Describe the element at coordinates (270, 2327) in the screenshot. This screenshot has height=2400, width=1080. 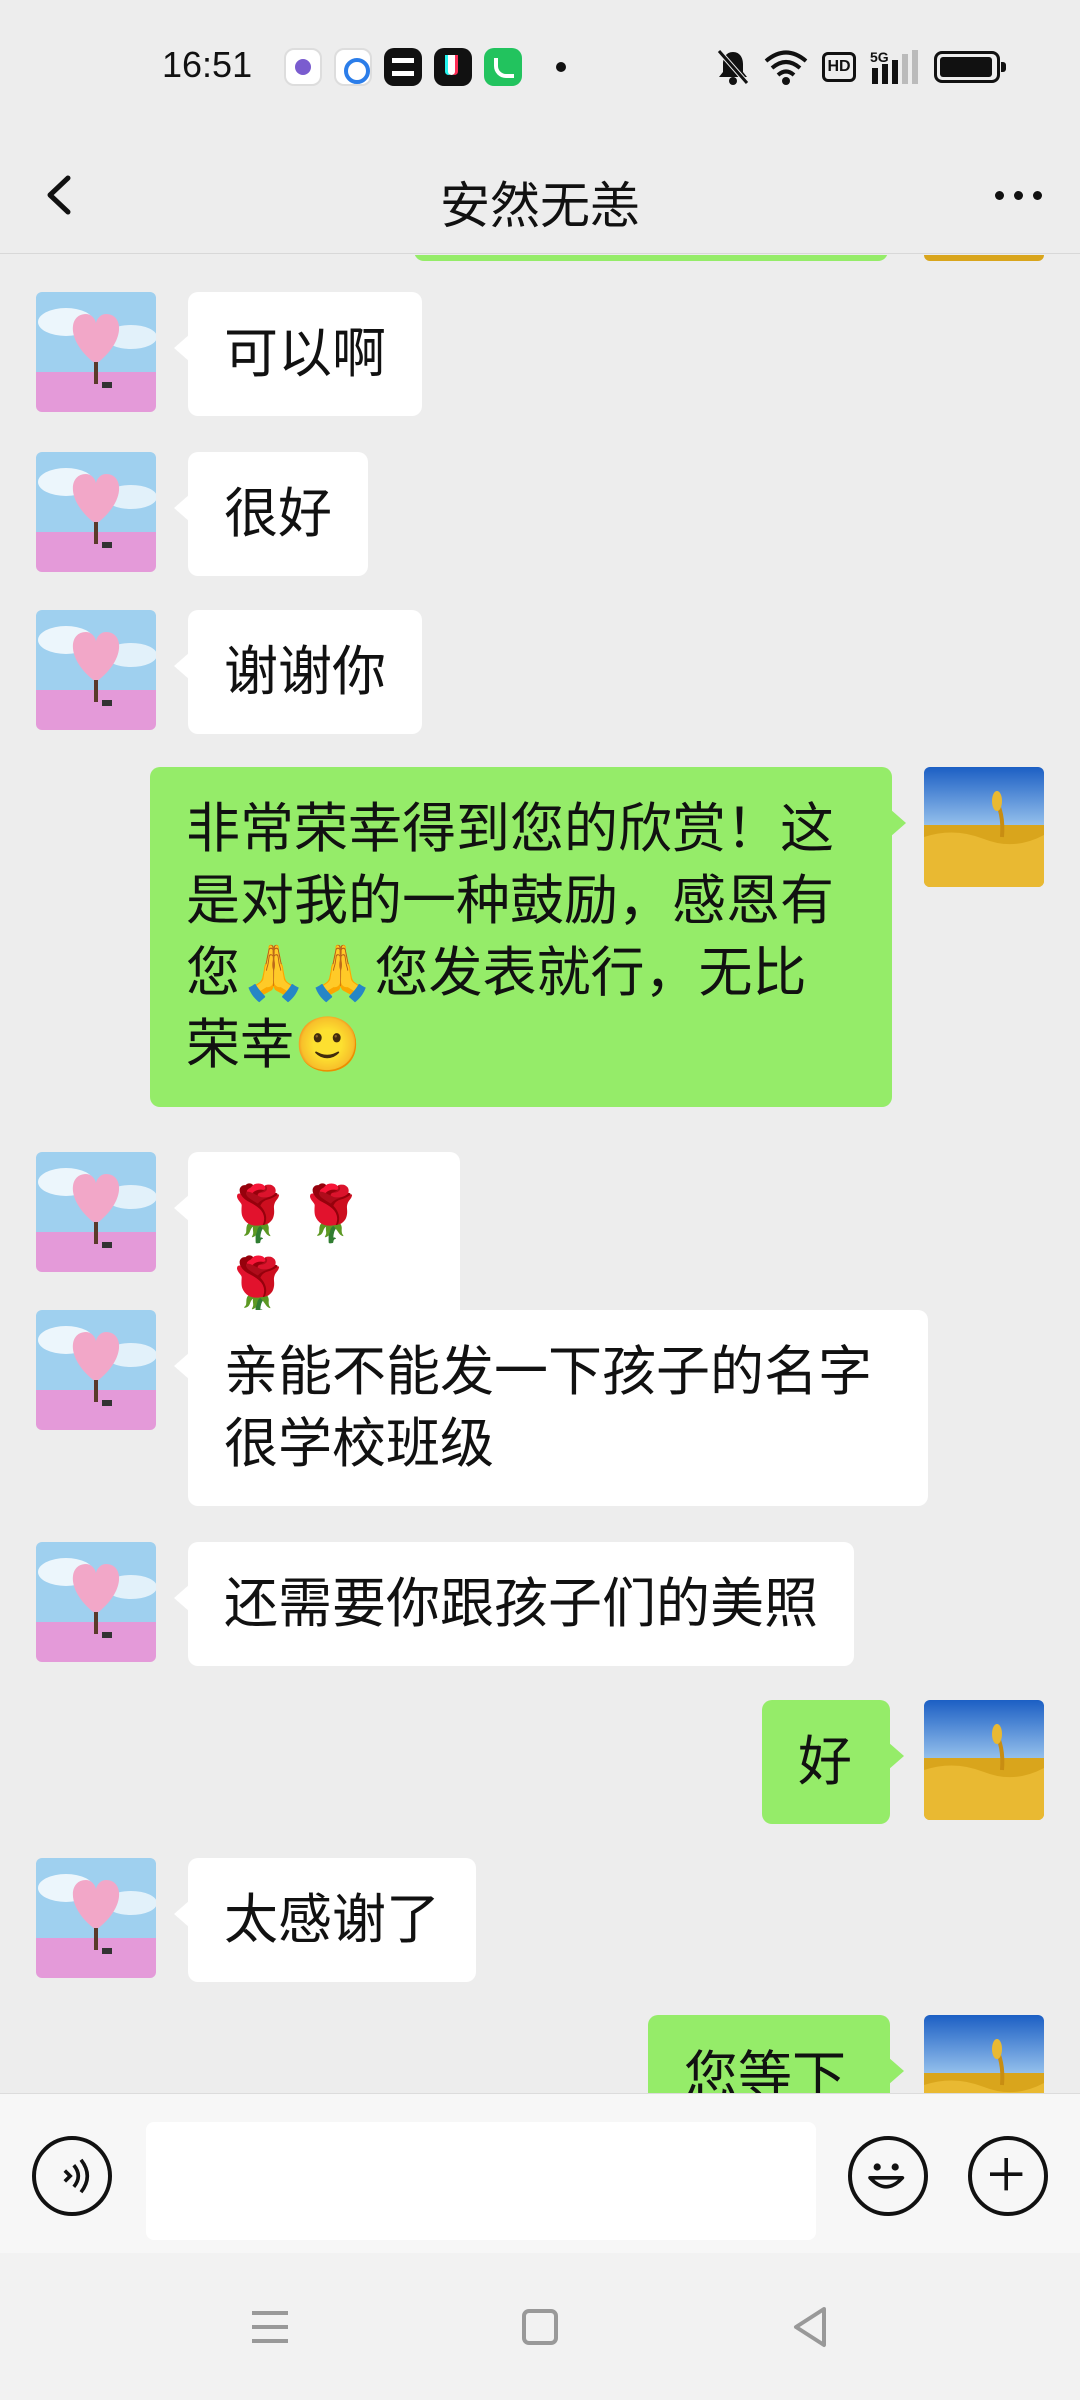
I see `menu-icon` at that location.